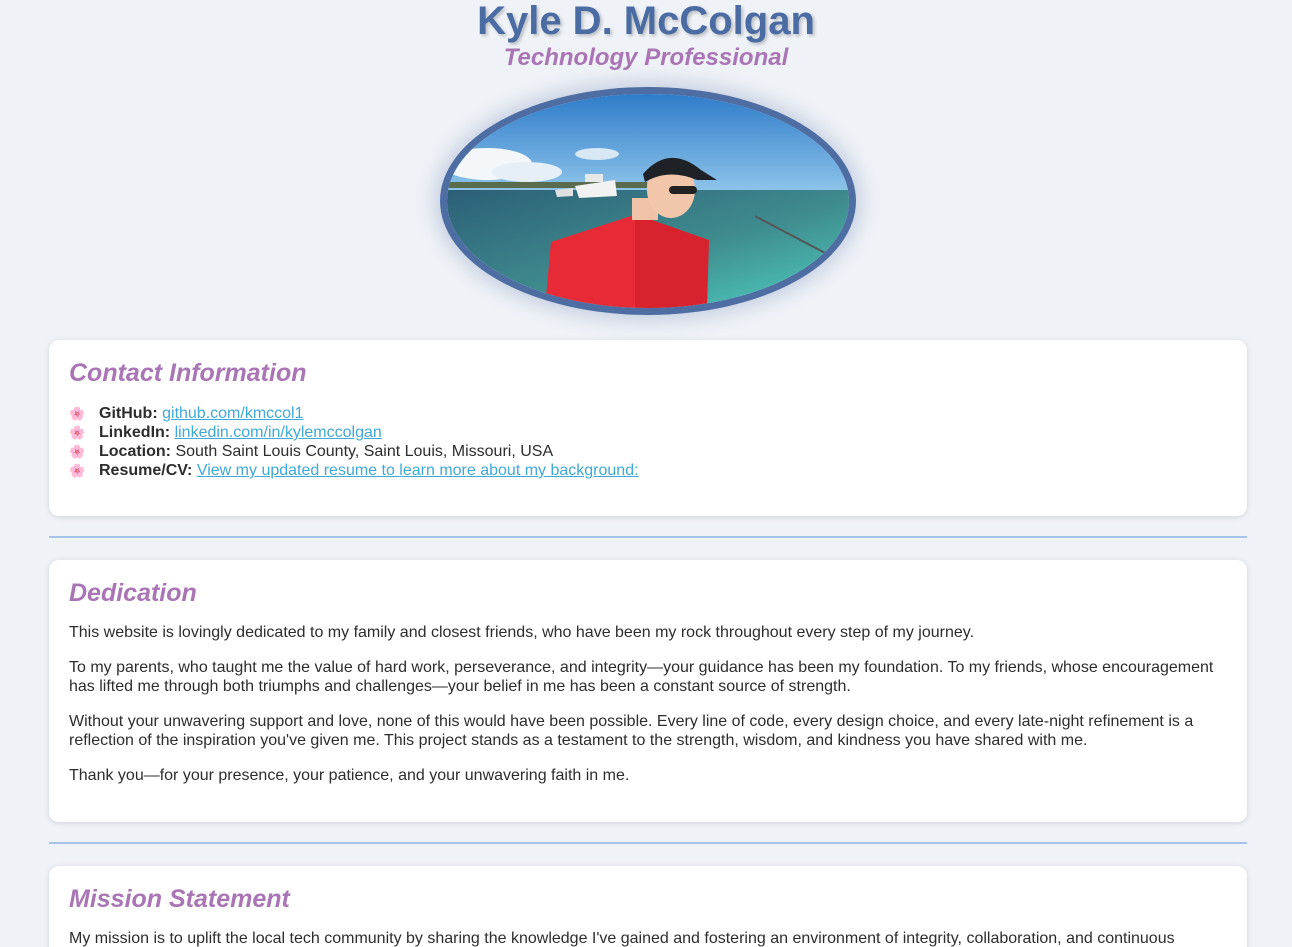  What do you see at coordinates (135, 451) in the screenshot?
I see `contact-label: Location:` at bounding box center [135, 451].